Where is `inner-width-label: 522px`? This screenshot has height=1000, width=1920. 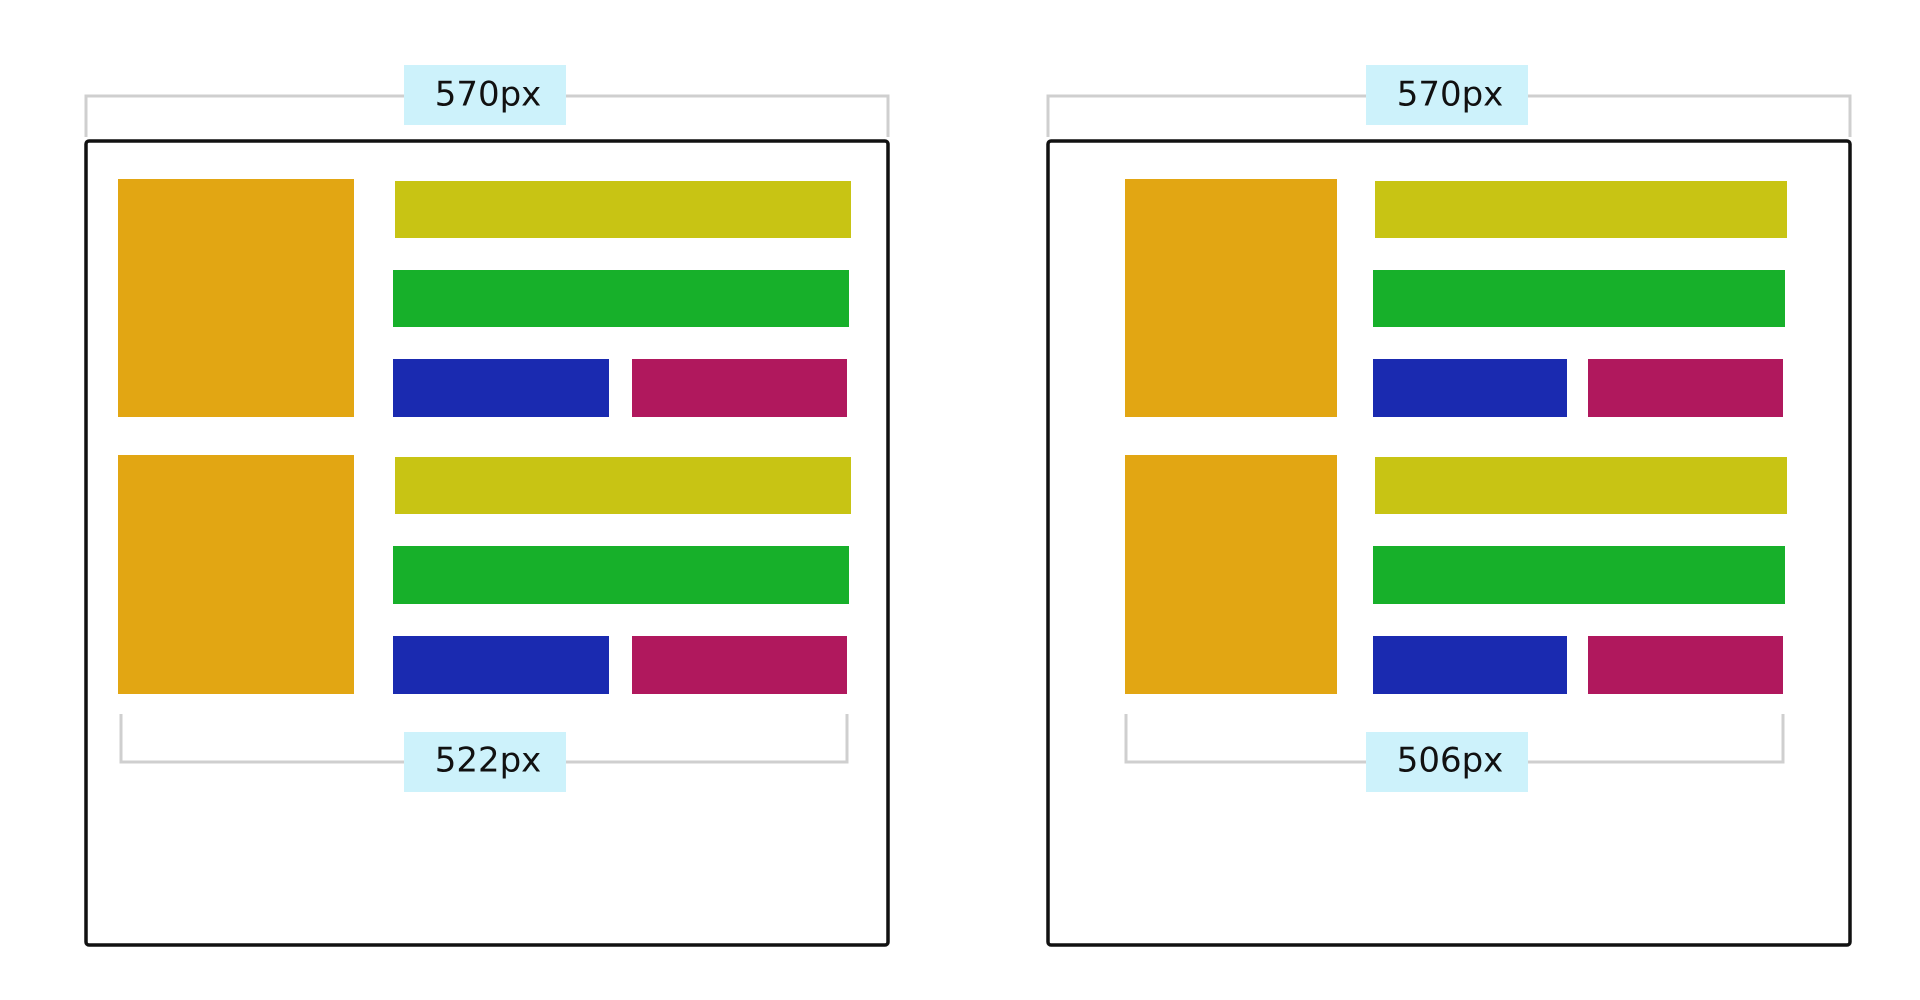
inner-width-label: 522px is located at coordinates (488, 761).